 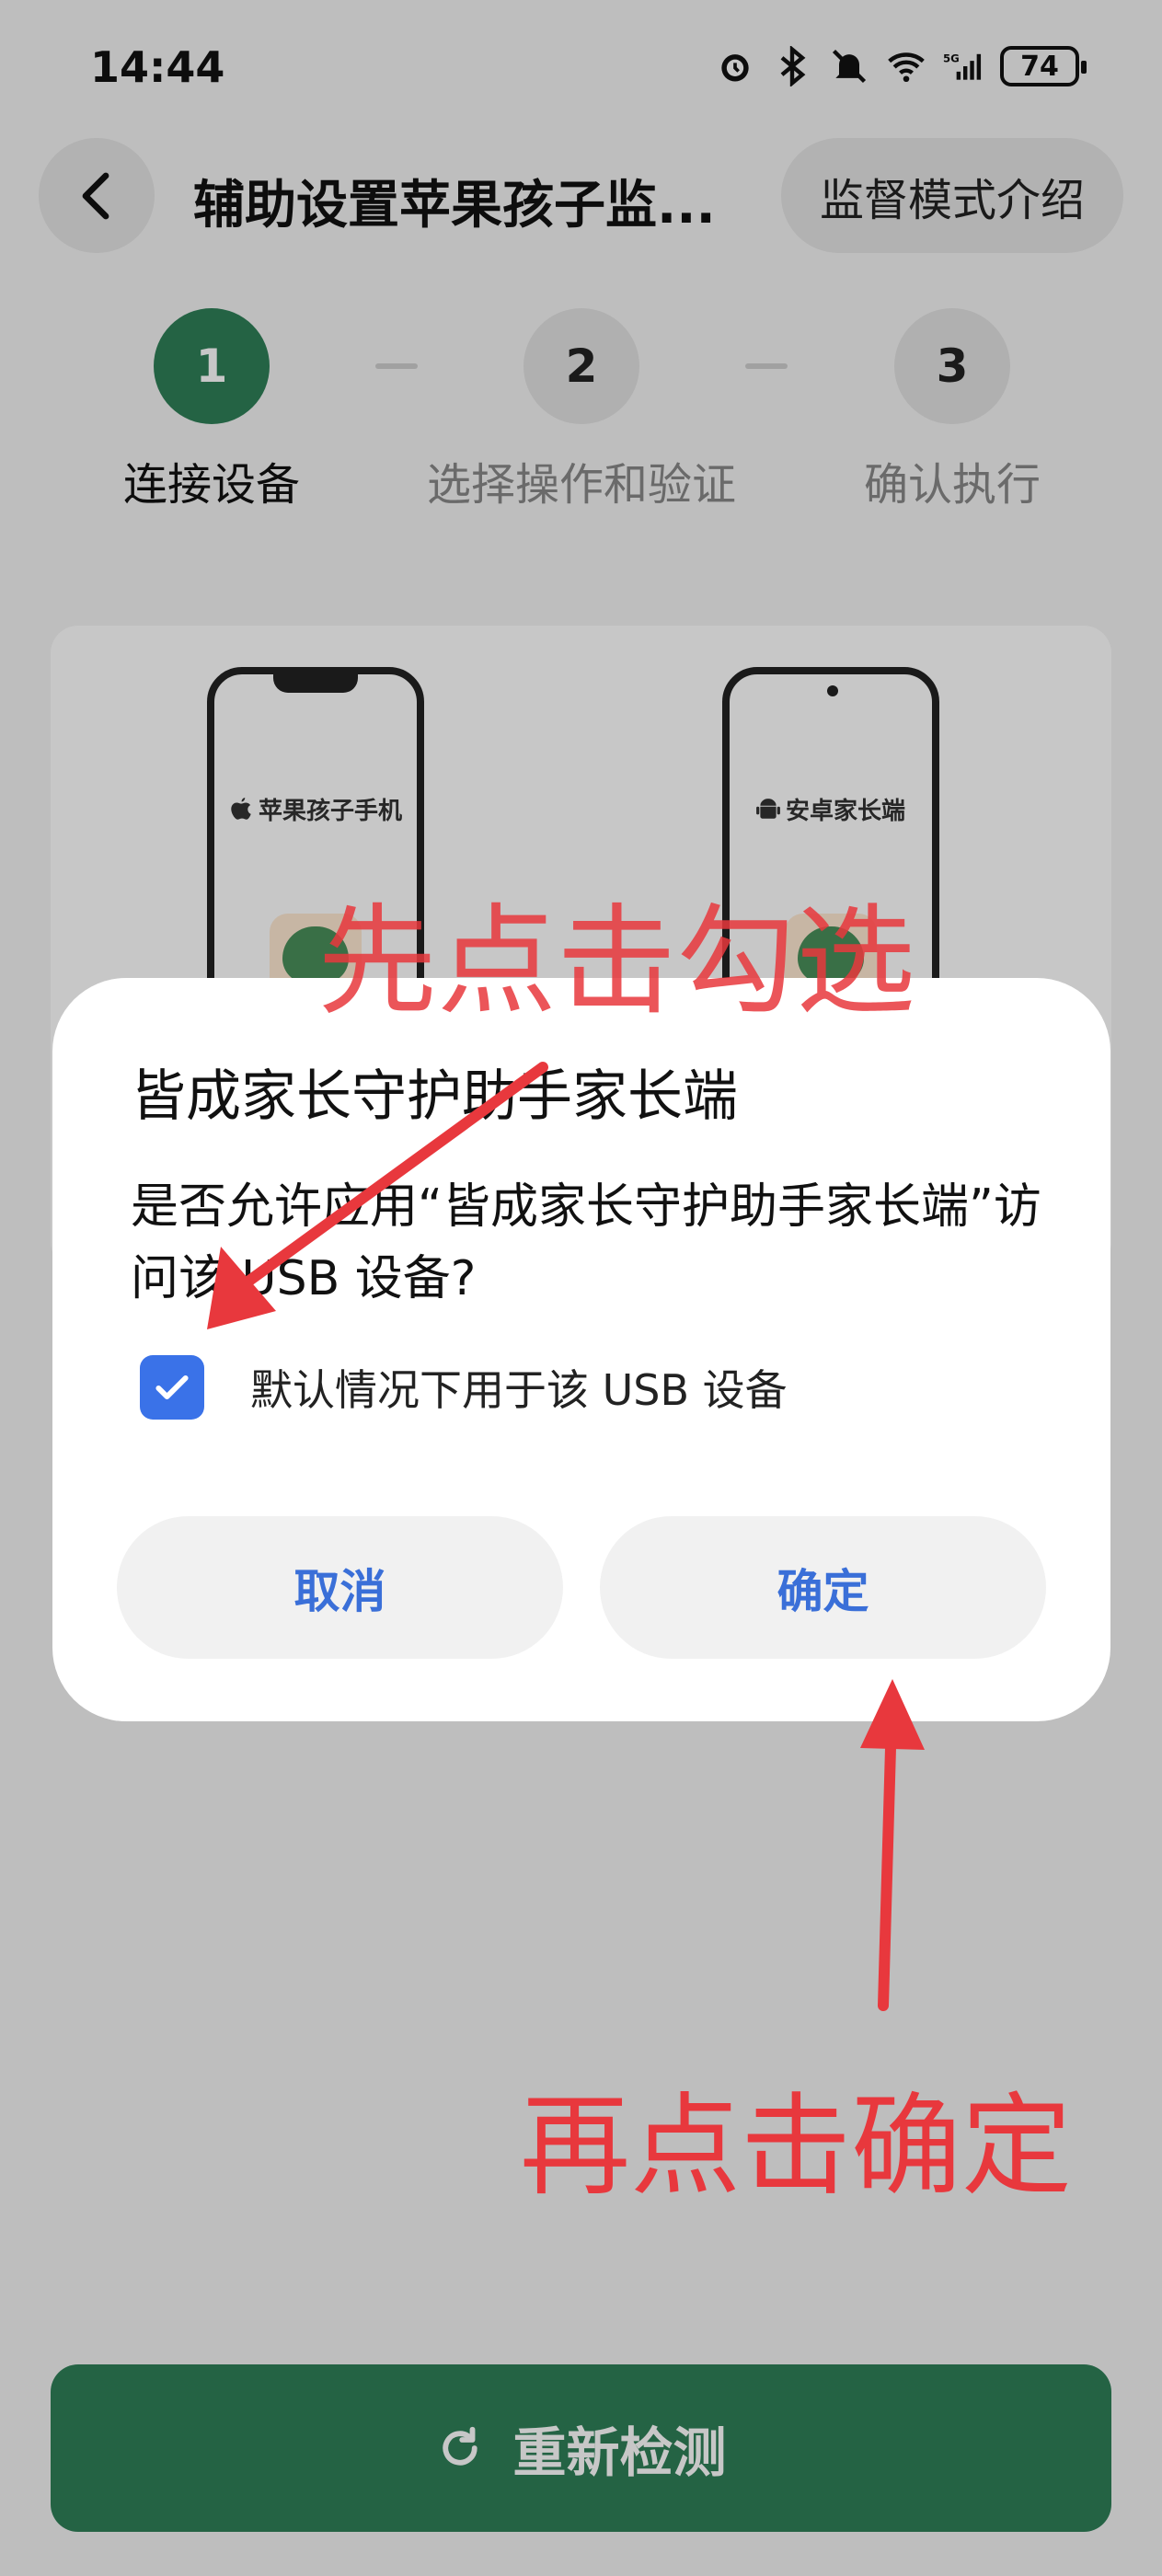 What do you see at coordinates (616, 961) in the screenshot?
I see `annotation-check-first: 先点击勾选` at bounding box center [616, 961].